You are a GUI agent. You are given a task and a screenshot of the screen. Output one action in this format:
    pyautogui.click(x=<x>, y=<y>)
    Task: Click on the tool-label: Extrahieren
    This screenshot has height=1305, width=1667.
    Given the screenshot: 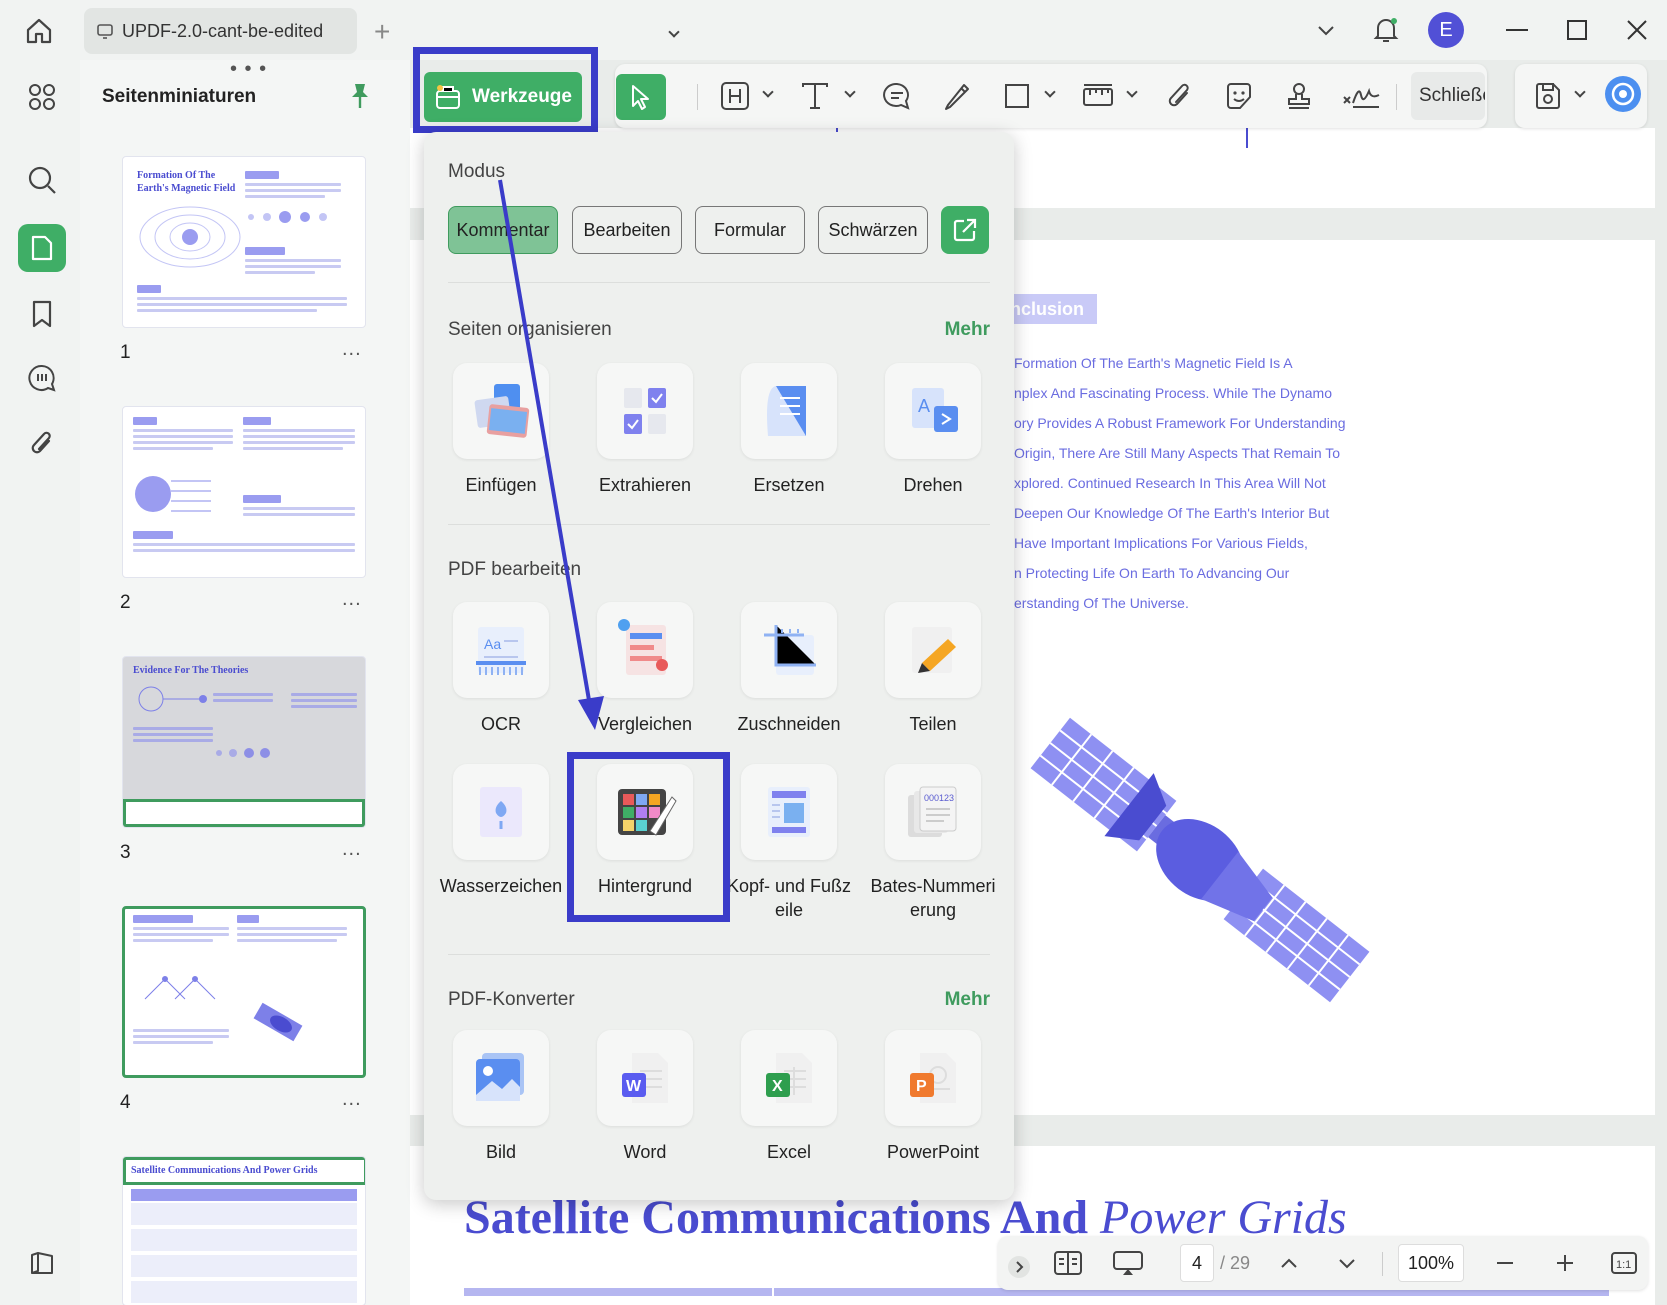 What is the action you would take?
    pyautogui.click(x=645, y=485)
    